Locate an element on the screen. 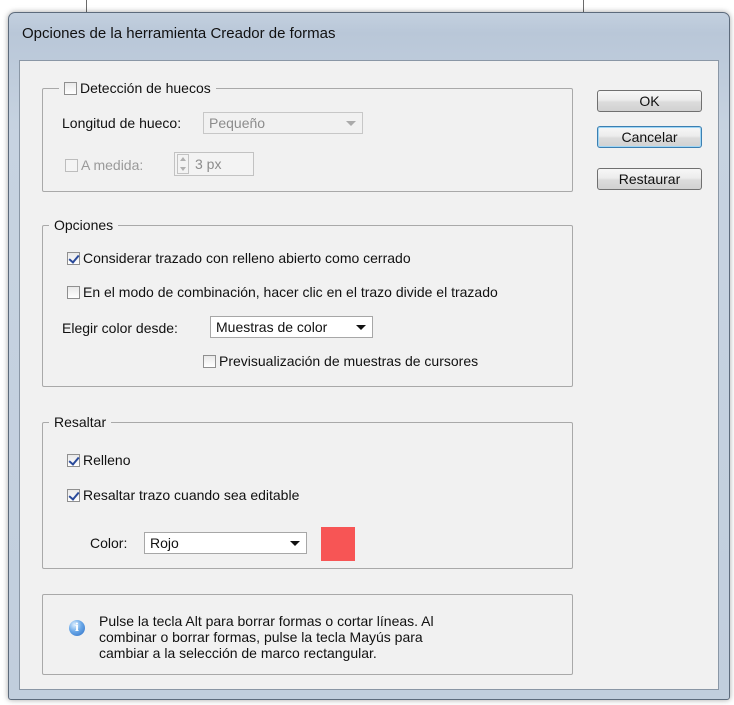 This screenshot has width=734, height=705. stepper-arrows-icon is located at coordinates (183, 164).